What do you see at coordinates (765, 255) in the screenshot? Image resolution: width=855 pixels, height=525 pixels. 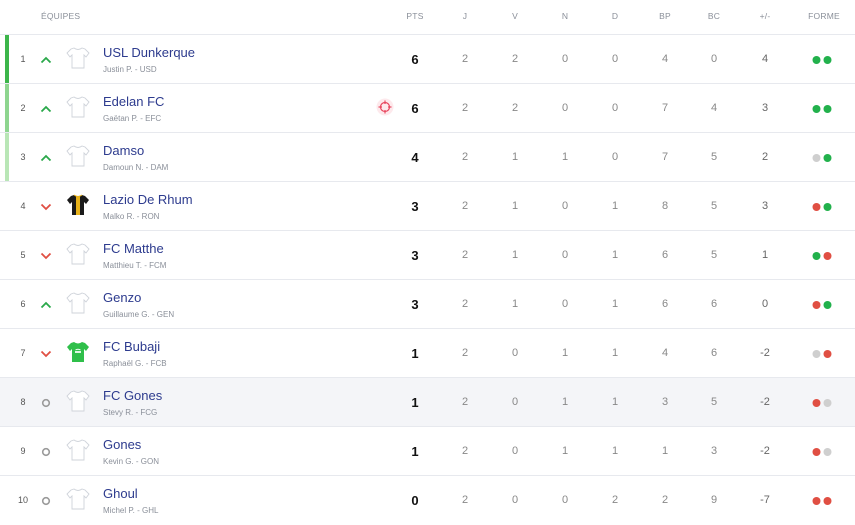 I see `goal-diff-cell: 1` at bounding box center [765, 255].